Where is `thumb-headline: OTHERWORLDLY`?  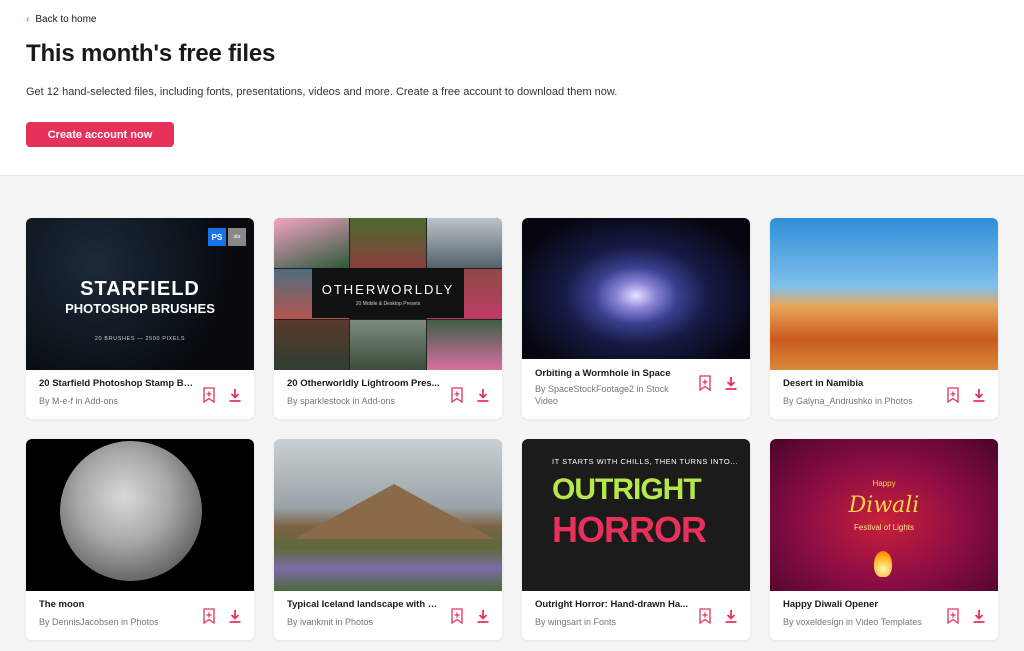 thumb-headline: OTHERWORLDLY is located at coordinates (388, 289).